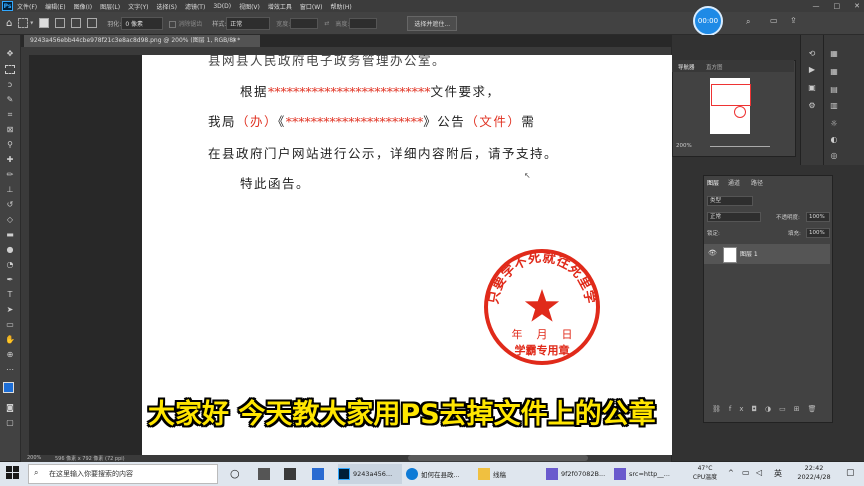  I want to click on screen-mode-icon: ▢, so click(10, 423).